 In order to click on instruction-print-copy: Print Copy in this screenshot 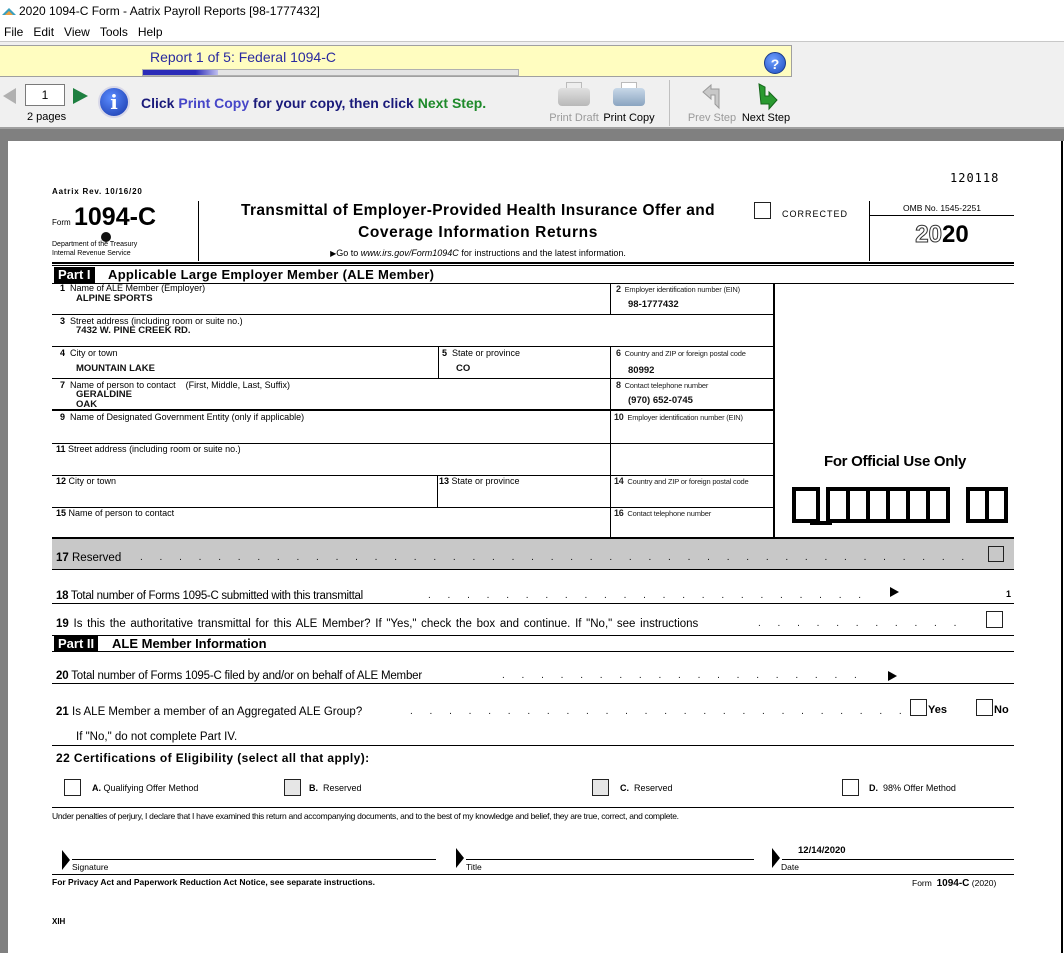, I will do `click(214, 103)`.